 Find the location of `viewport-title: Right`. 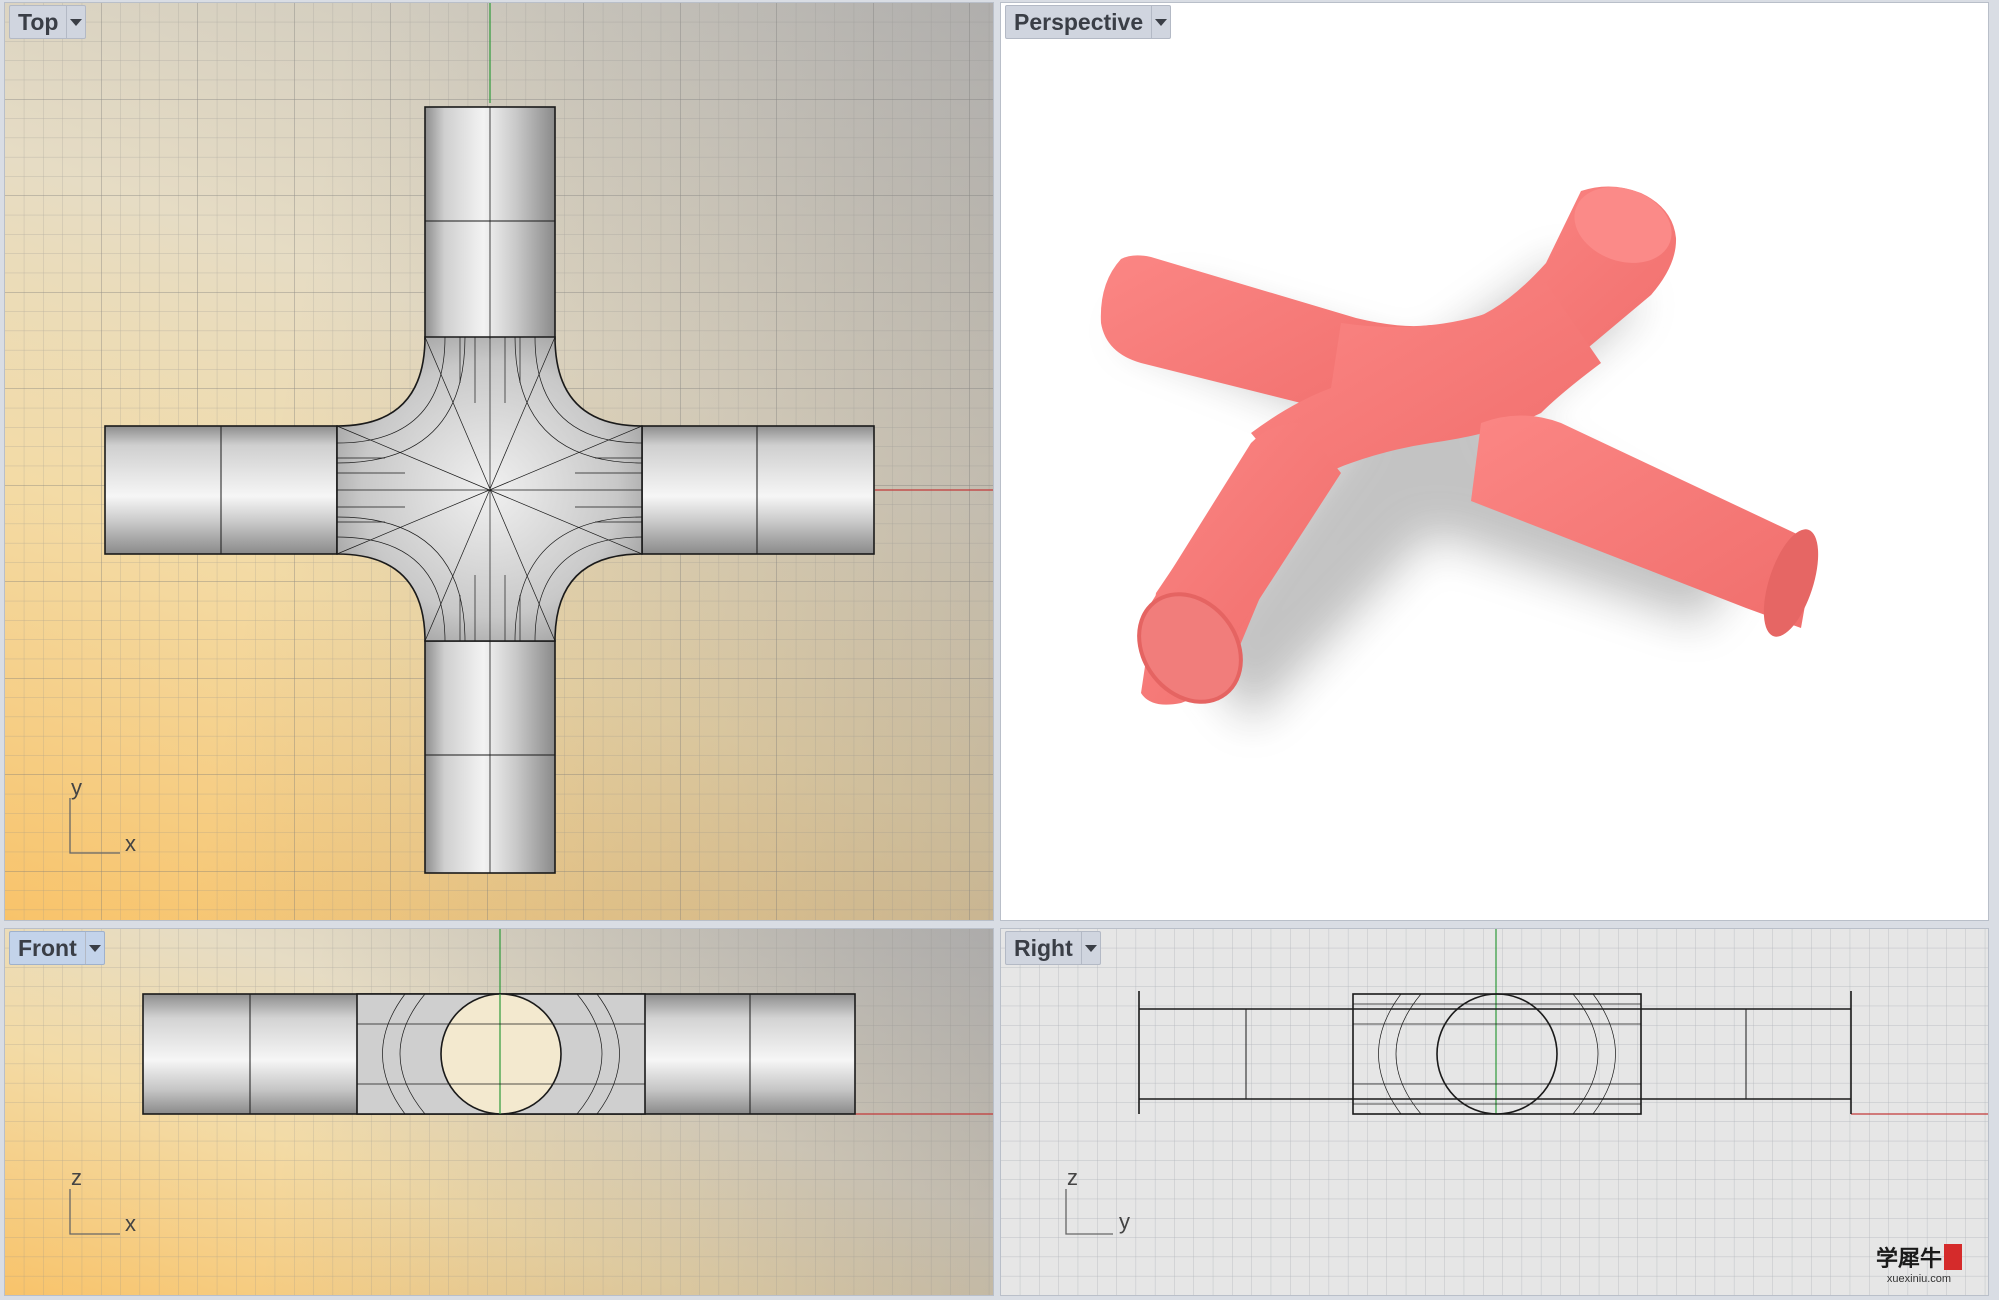

viewport-title: Right is located at coordinates (1043, 948).